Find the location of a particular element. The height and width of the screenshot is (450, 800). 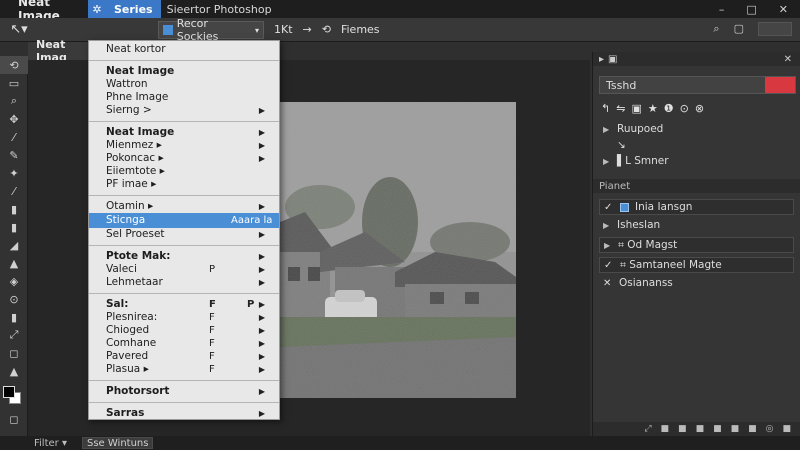

color-swatches is located at coordinates (14, 397).